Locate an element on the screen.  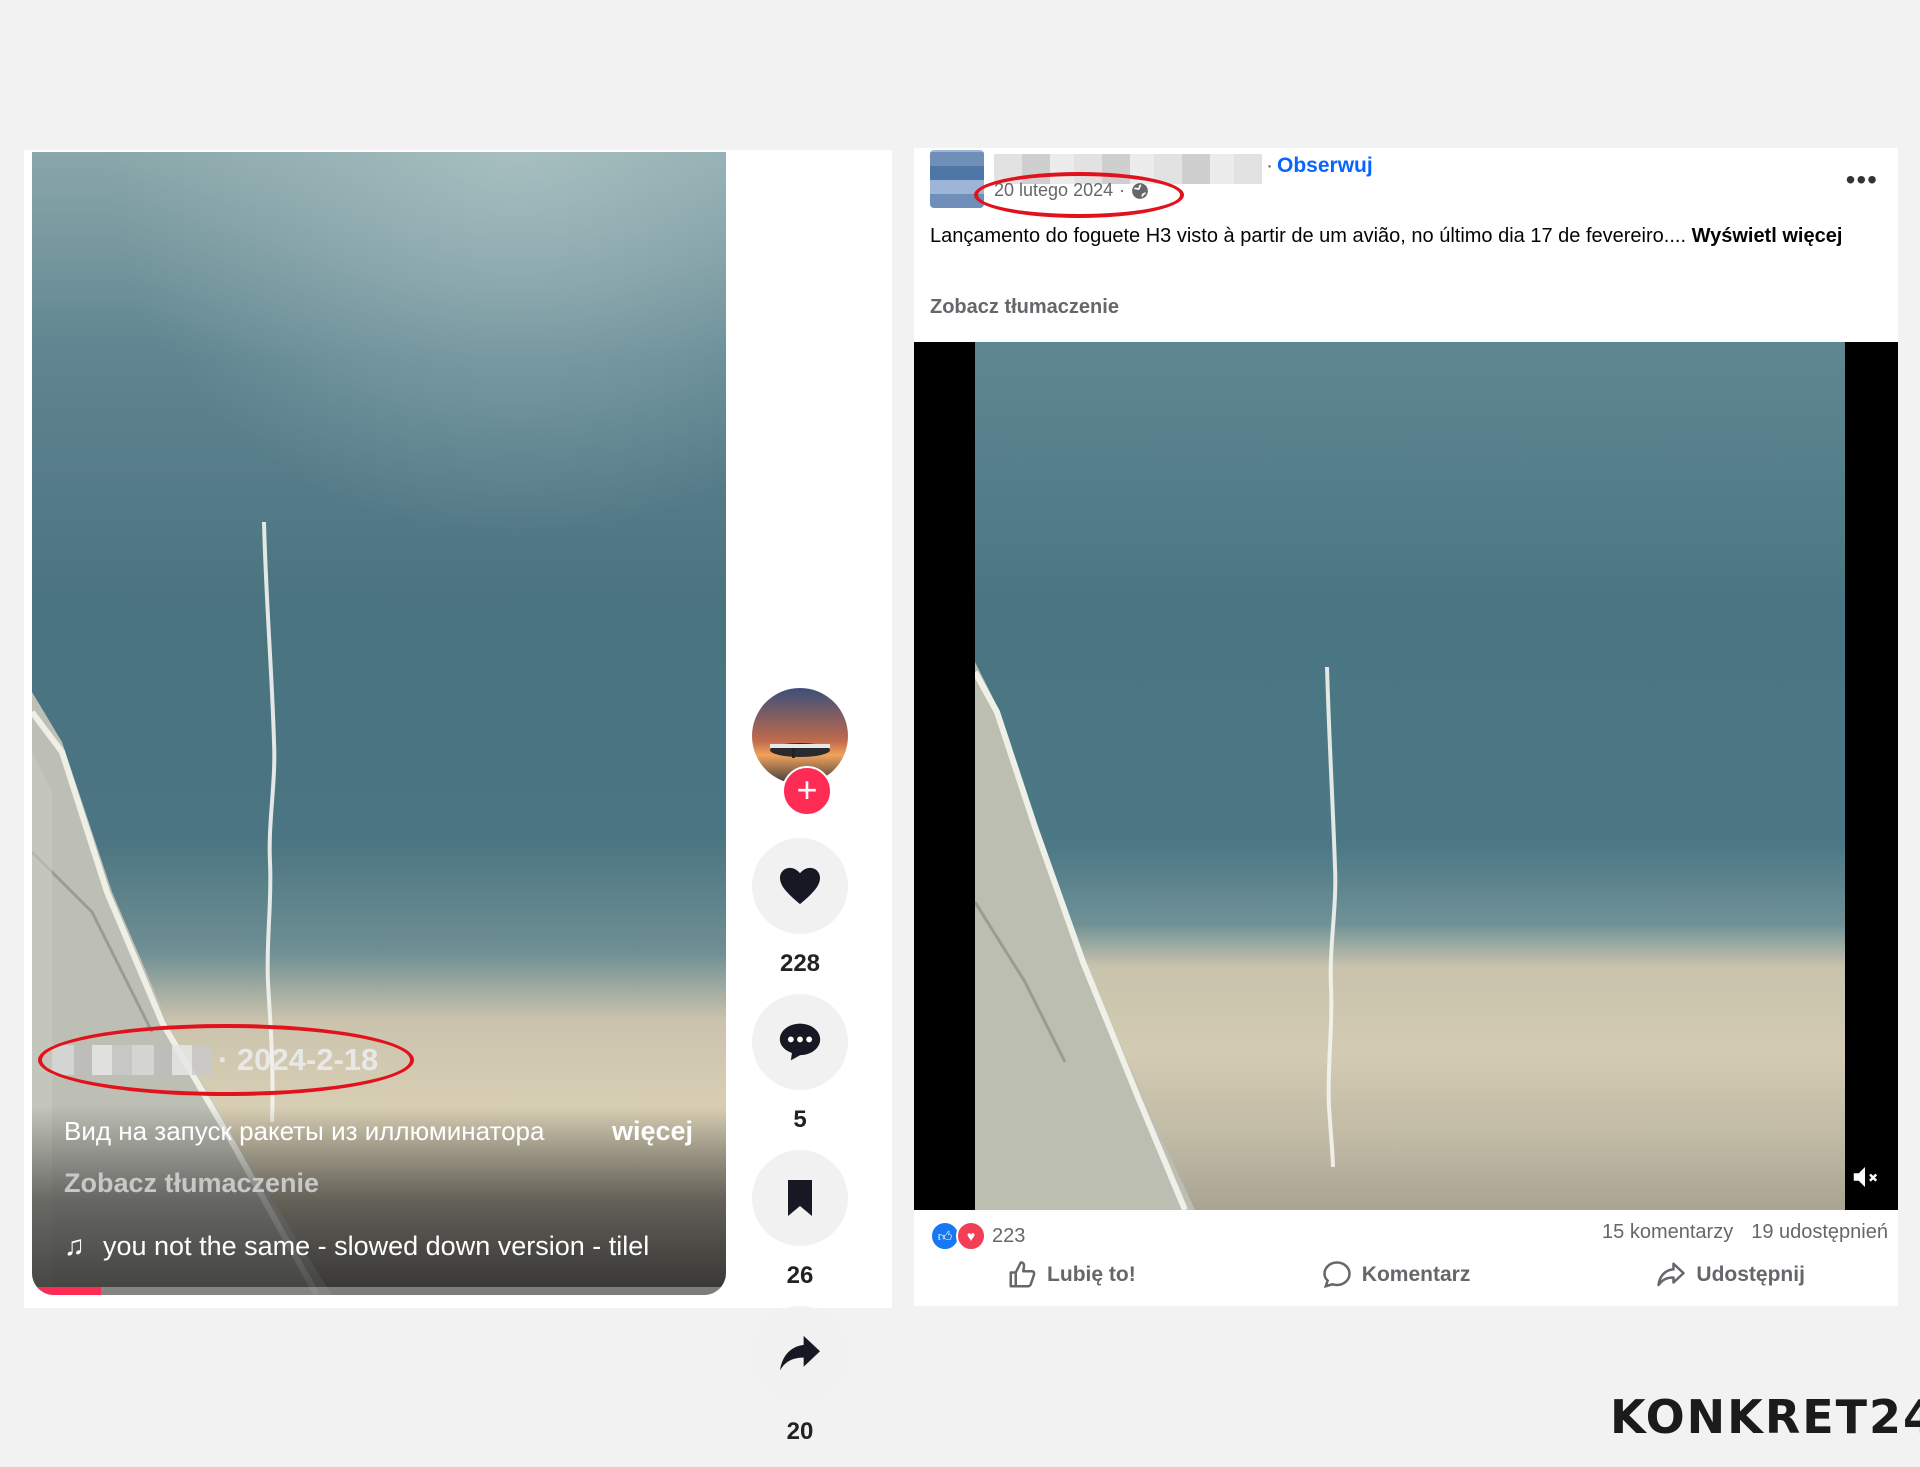
follow-link: · Obserwuj is located at coordinates (1319, 166).